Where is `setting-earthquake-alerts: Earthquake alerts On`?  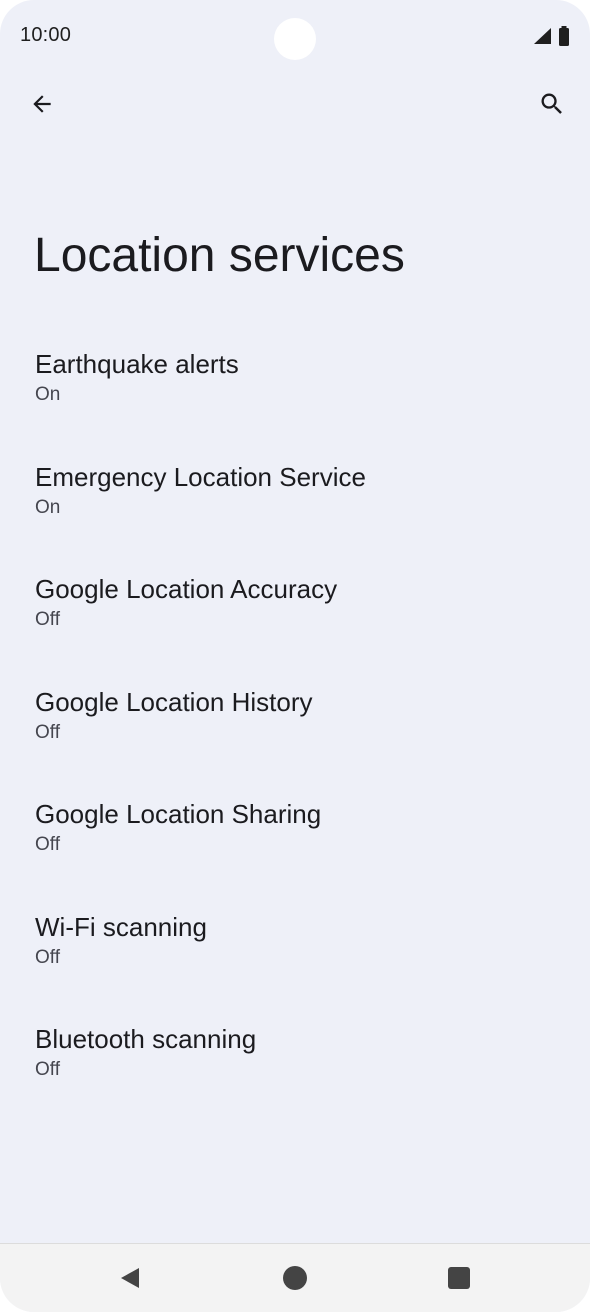
setting-earthquake-alerts: Earthquake alerts On is located at coordinates (295, 392).